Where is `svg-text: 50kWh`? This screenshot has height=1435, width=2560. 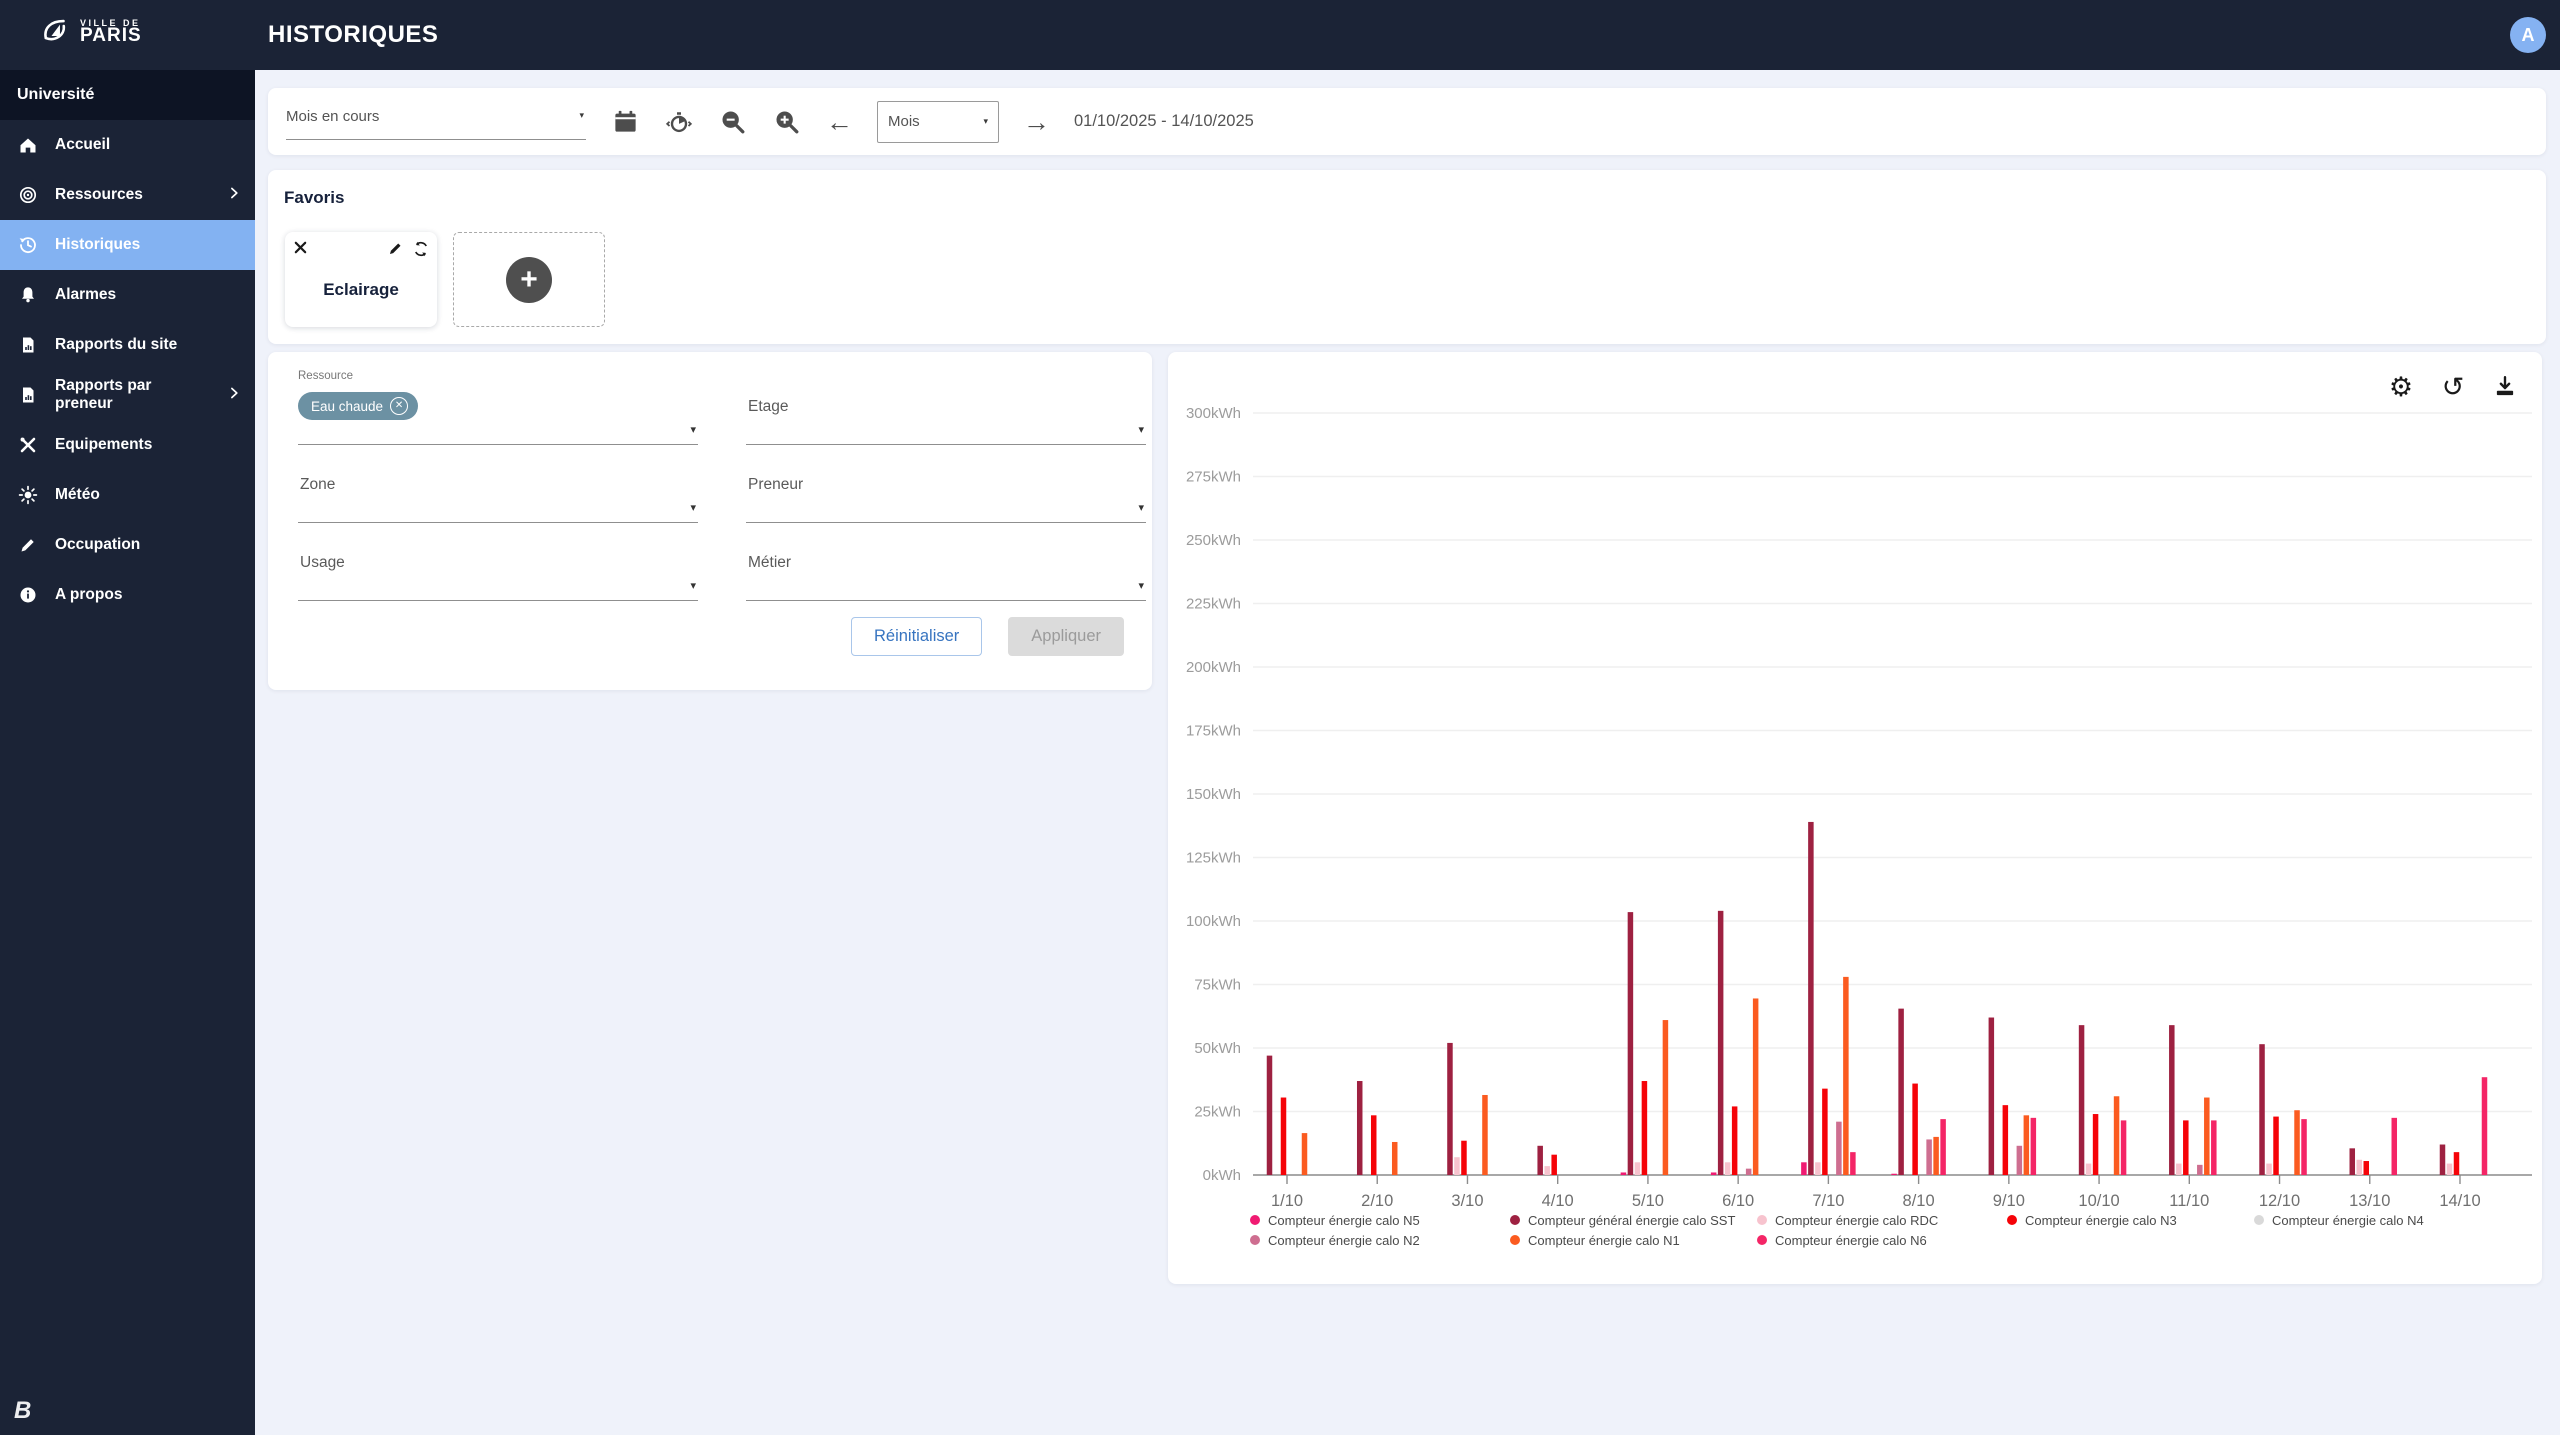 svg-text: 50kWh is located at coordinates (1217, 1048).